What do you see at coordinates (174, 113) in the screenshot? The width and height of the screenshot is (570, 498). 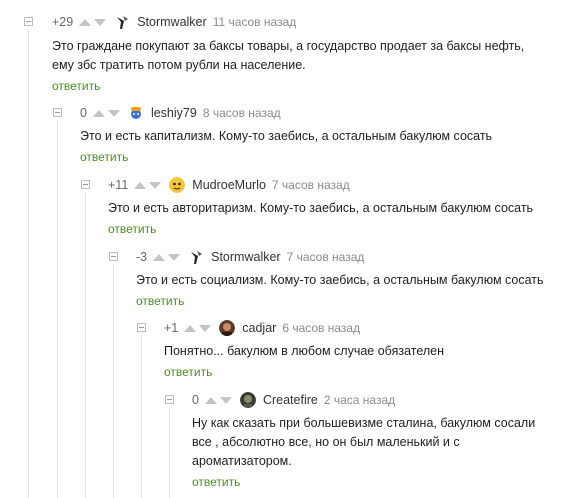 I see `username: leshiy79` at bounding box center [174, 113].